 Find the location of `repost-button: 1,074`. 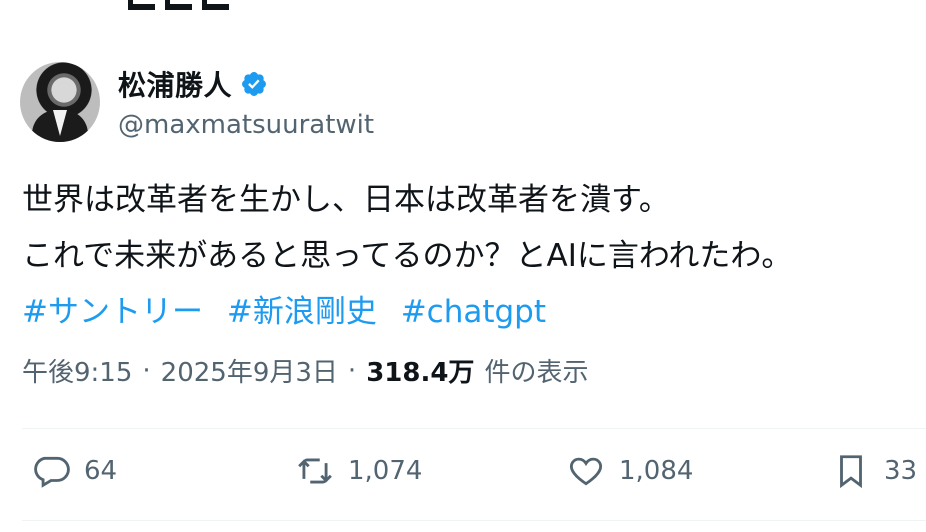

repost-button: 1,074 is located at coordinates (359, 471).